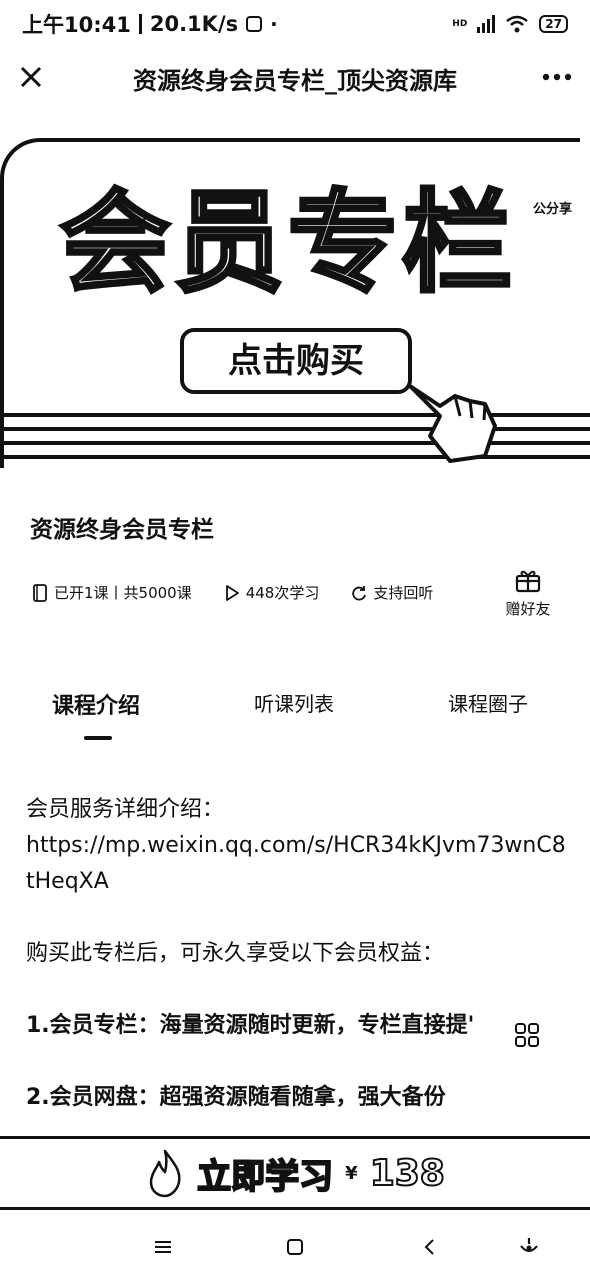 Image resolution: width=590 pixels, height=1280 pixels. I want to click on title-bar: 资源终身会员专栏_顶尖资源库, so click(295, 78).